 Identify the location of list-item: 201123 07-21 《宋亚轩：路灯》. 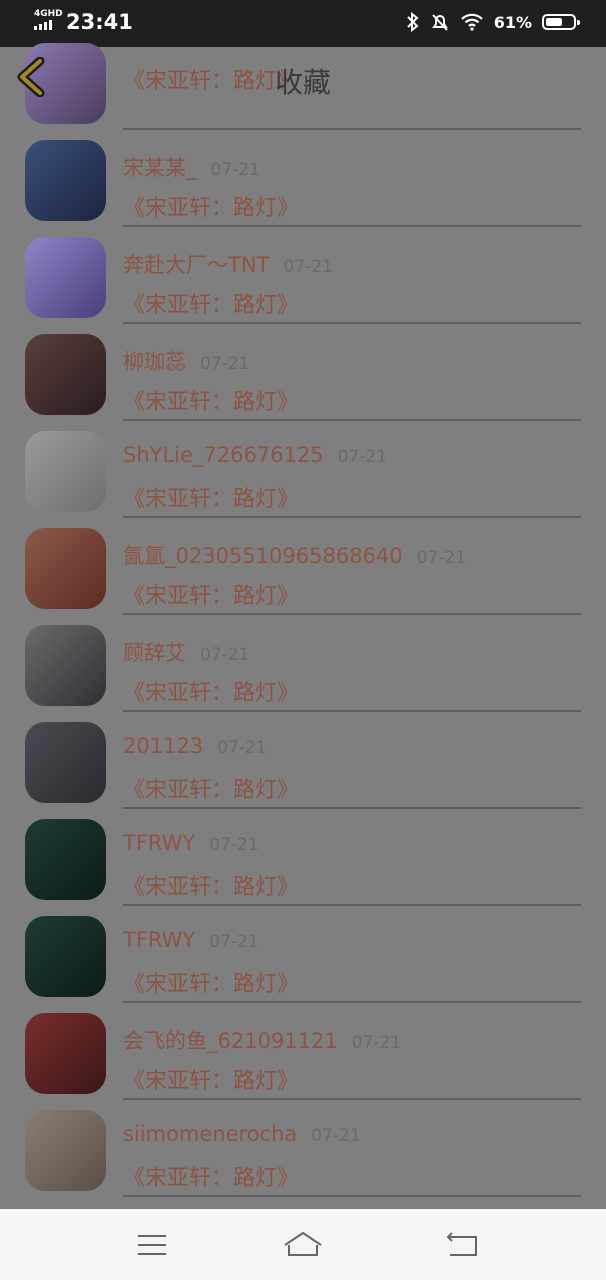
(303, 760).